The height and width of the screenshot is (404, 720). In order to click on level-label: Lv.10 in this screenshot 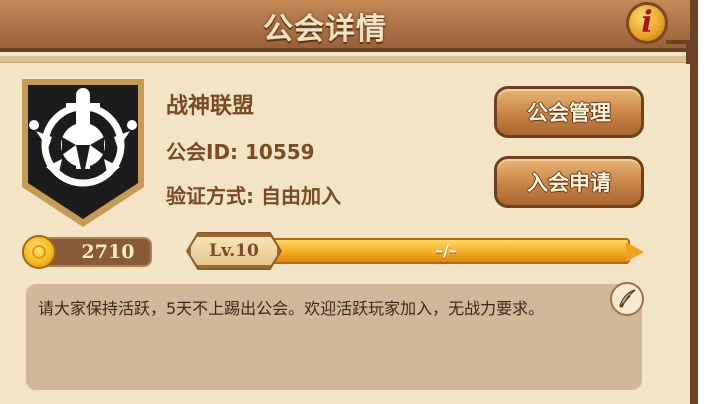, I will do `click(234, 251)`.